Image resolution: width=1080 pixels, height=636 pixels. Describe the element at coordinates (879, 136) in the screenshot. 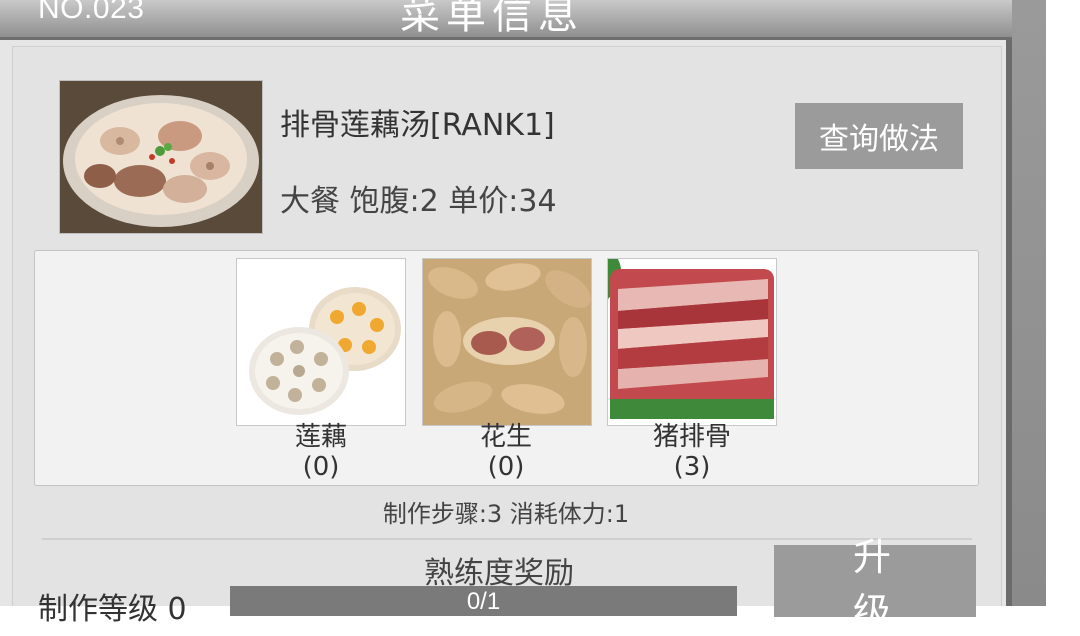

I see `query-recipe-button: 查询做法` at that location.